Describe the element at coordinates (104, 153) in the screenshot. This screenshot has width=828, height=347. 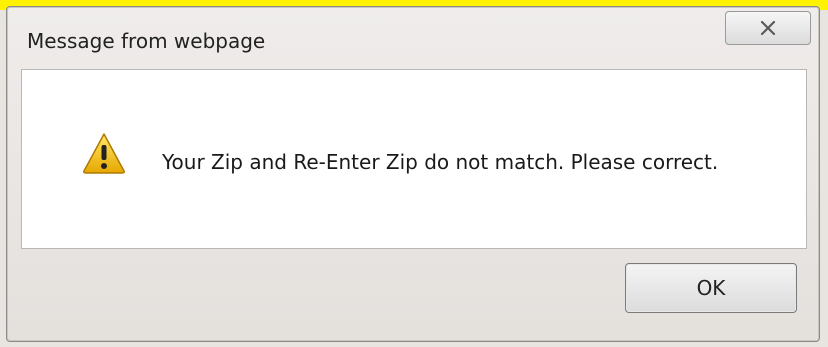
I see `warning-icon` at that location.